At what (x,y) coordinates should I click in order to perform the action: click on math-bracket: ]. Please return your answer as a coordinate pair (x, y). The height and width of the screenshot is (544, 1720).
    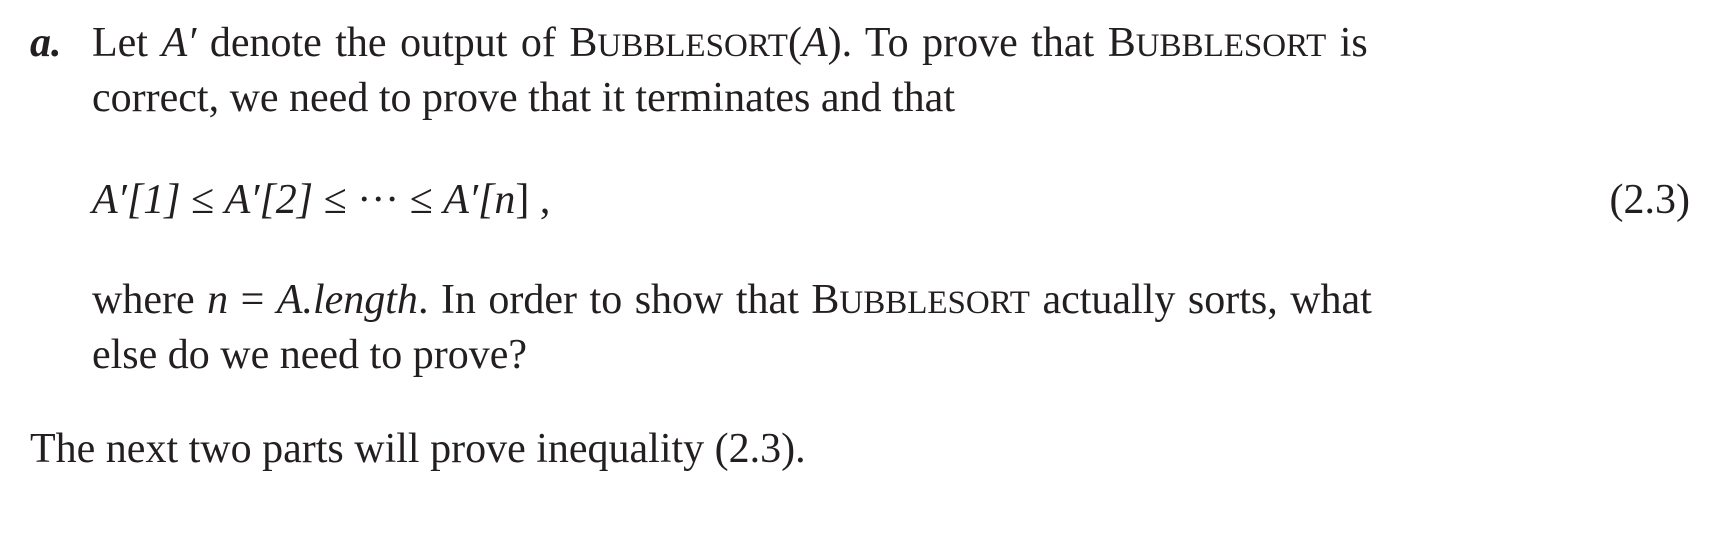
    Looking at the image, I should click on (522, 200).